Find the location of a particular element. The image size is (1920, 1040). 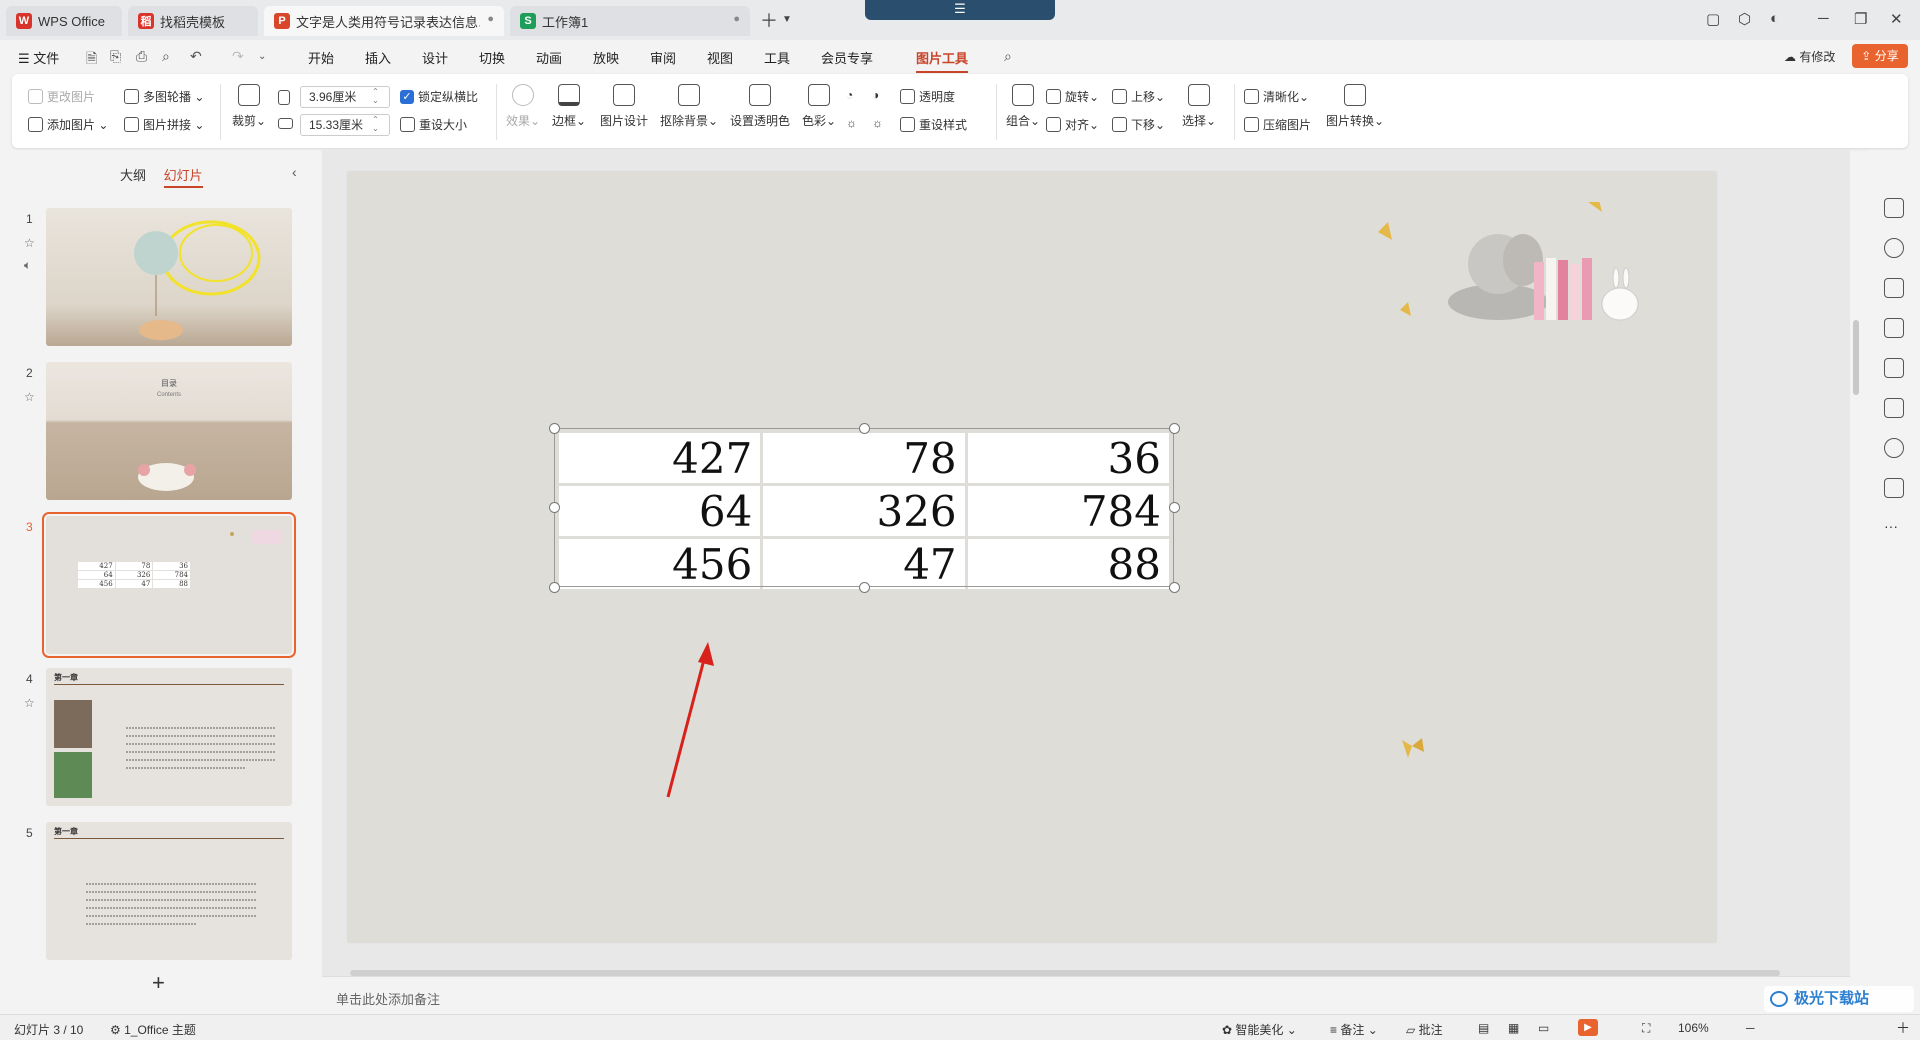

group-button: 组合⌄ is located at coordinates (1023, 106).